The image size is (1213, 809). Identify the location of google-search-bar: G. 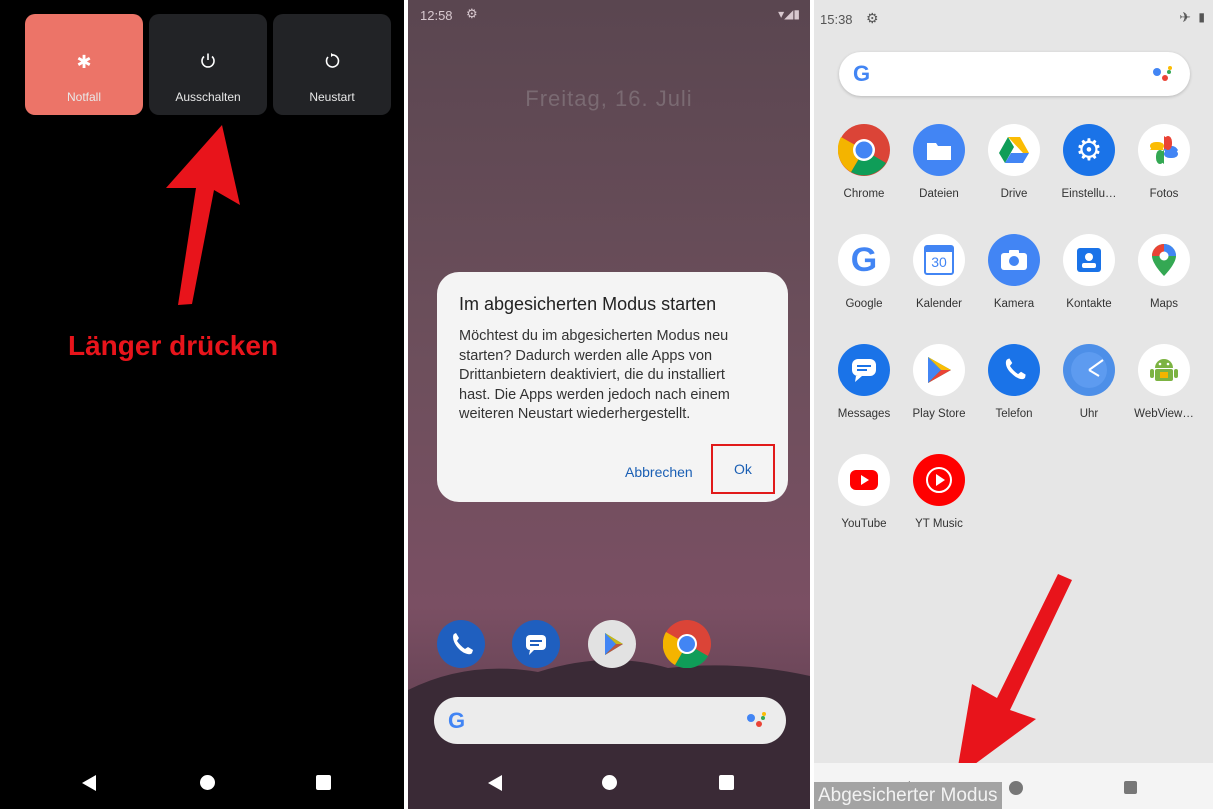
(610, 720).